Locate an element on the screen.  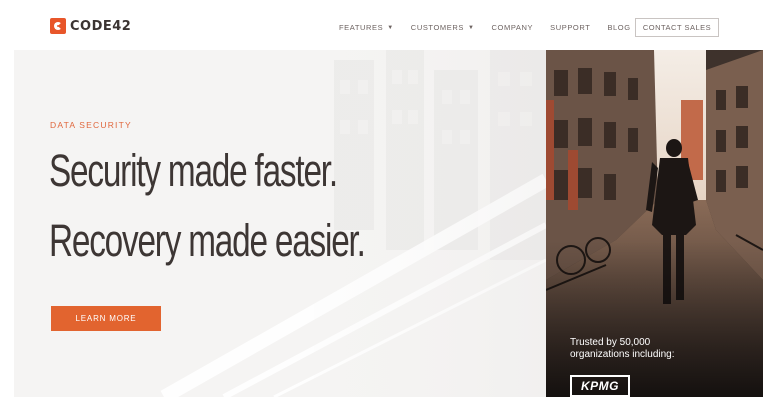
contact-sales-button: CONTACT SALES is located at coordinates (677, 27).